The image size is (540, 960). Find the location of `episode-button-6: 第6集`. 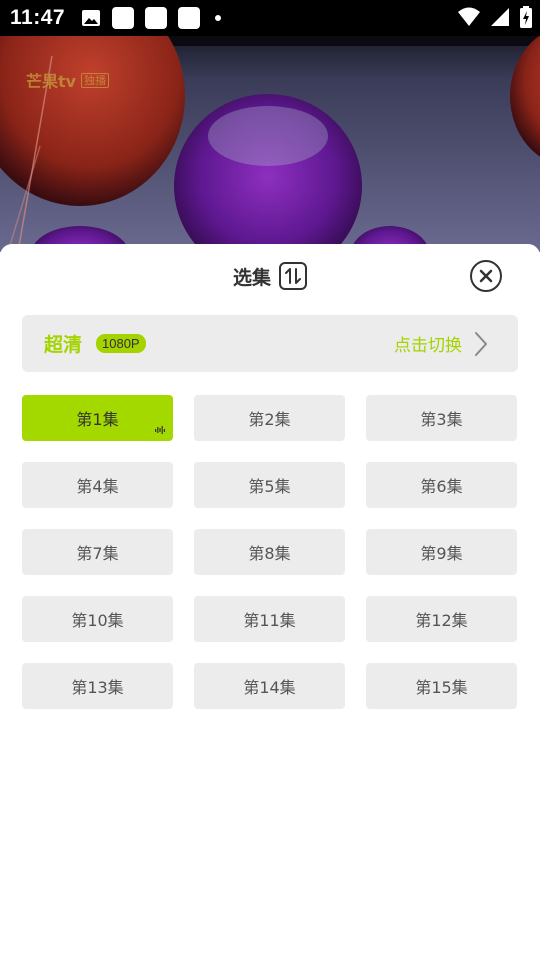

episode-button-6: 第6集 is located at coordinates (441, 485).